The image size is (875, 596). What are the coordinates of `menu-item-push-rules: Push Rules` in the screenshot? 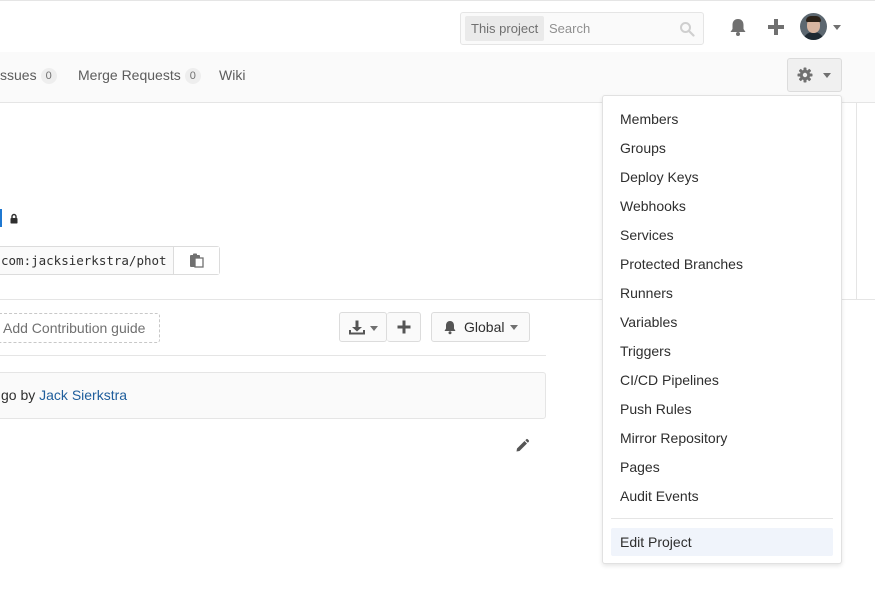 It's located at (722, 409).